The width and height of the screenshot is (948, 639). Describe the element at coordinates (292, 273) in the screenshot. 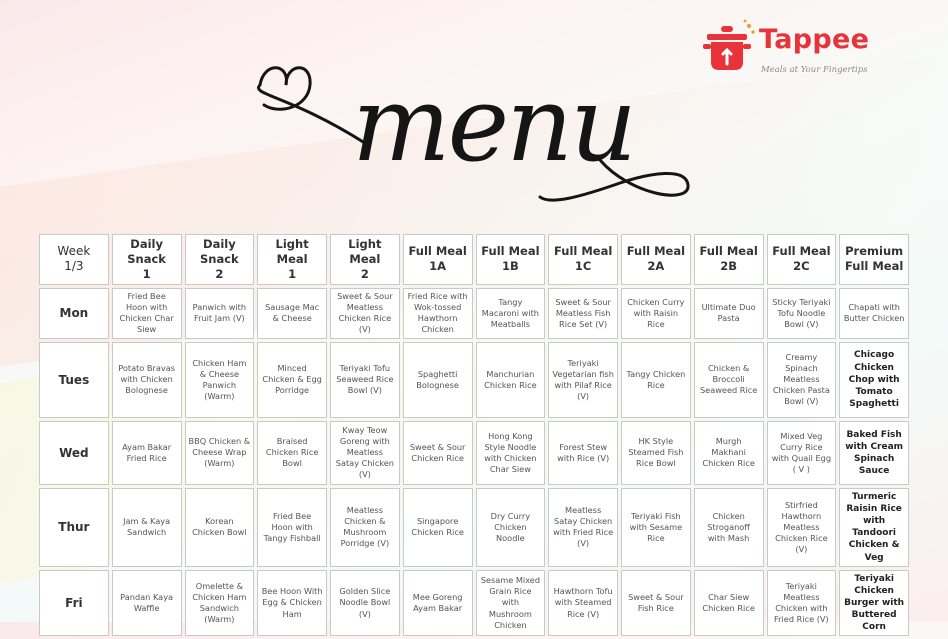

I see `column-subtitle: 1` at that location.